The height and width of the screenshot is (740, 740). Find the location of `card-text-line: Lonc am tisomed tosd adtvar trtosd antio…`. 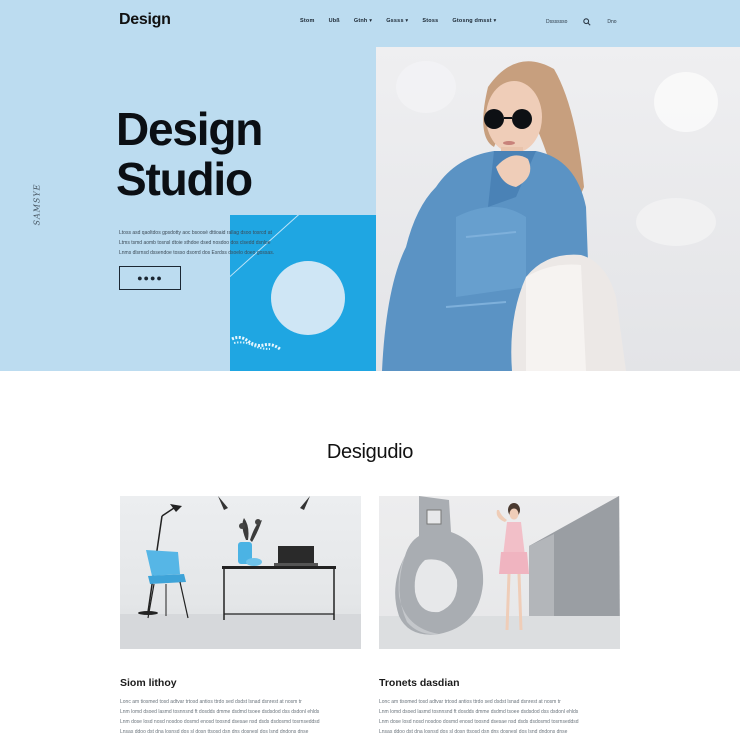

card-text-line: Lonc am tisomed tosd adtvar trtosd antio… is located at coordinates (470, 702).